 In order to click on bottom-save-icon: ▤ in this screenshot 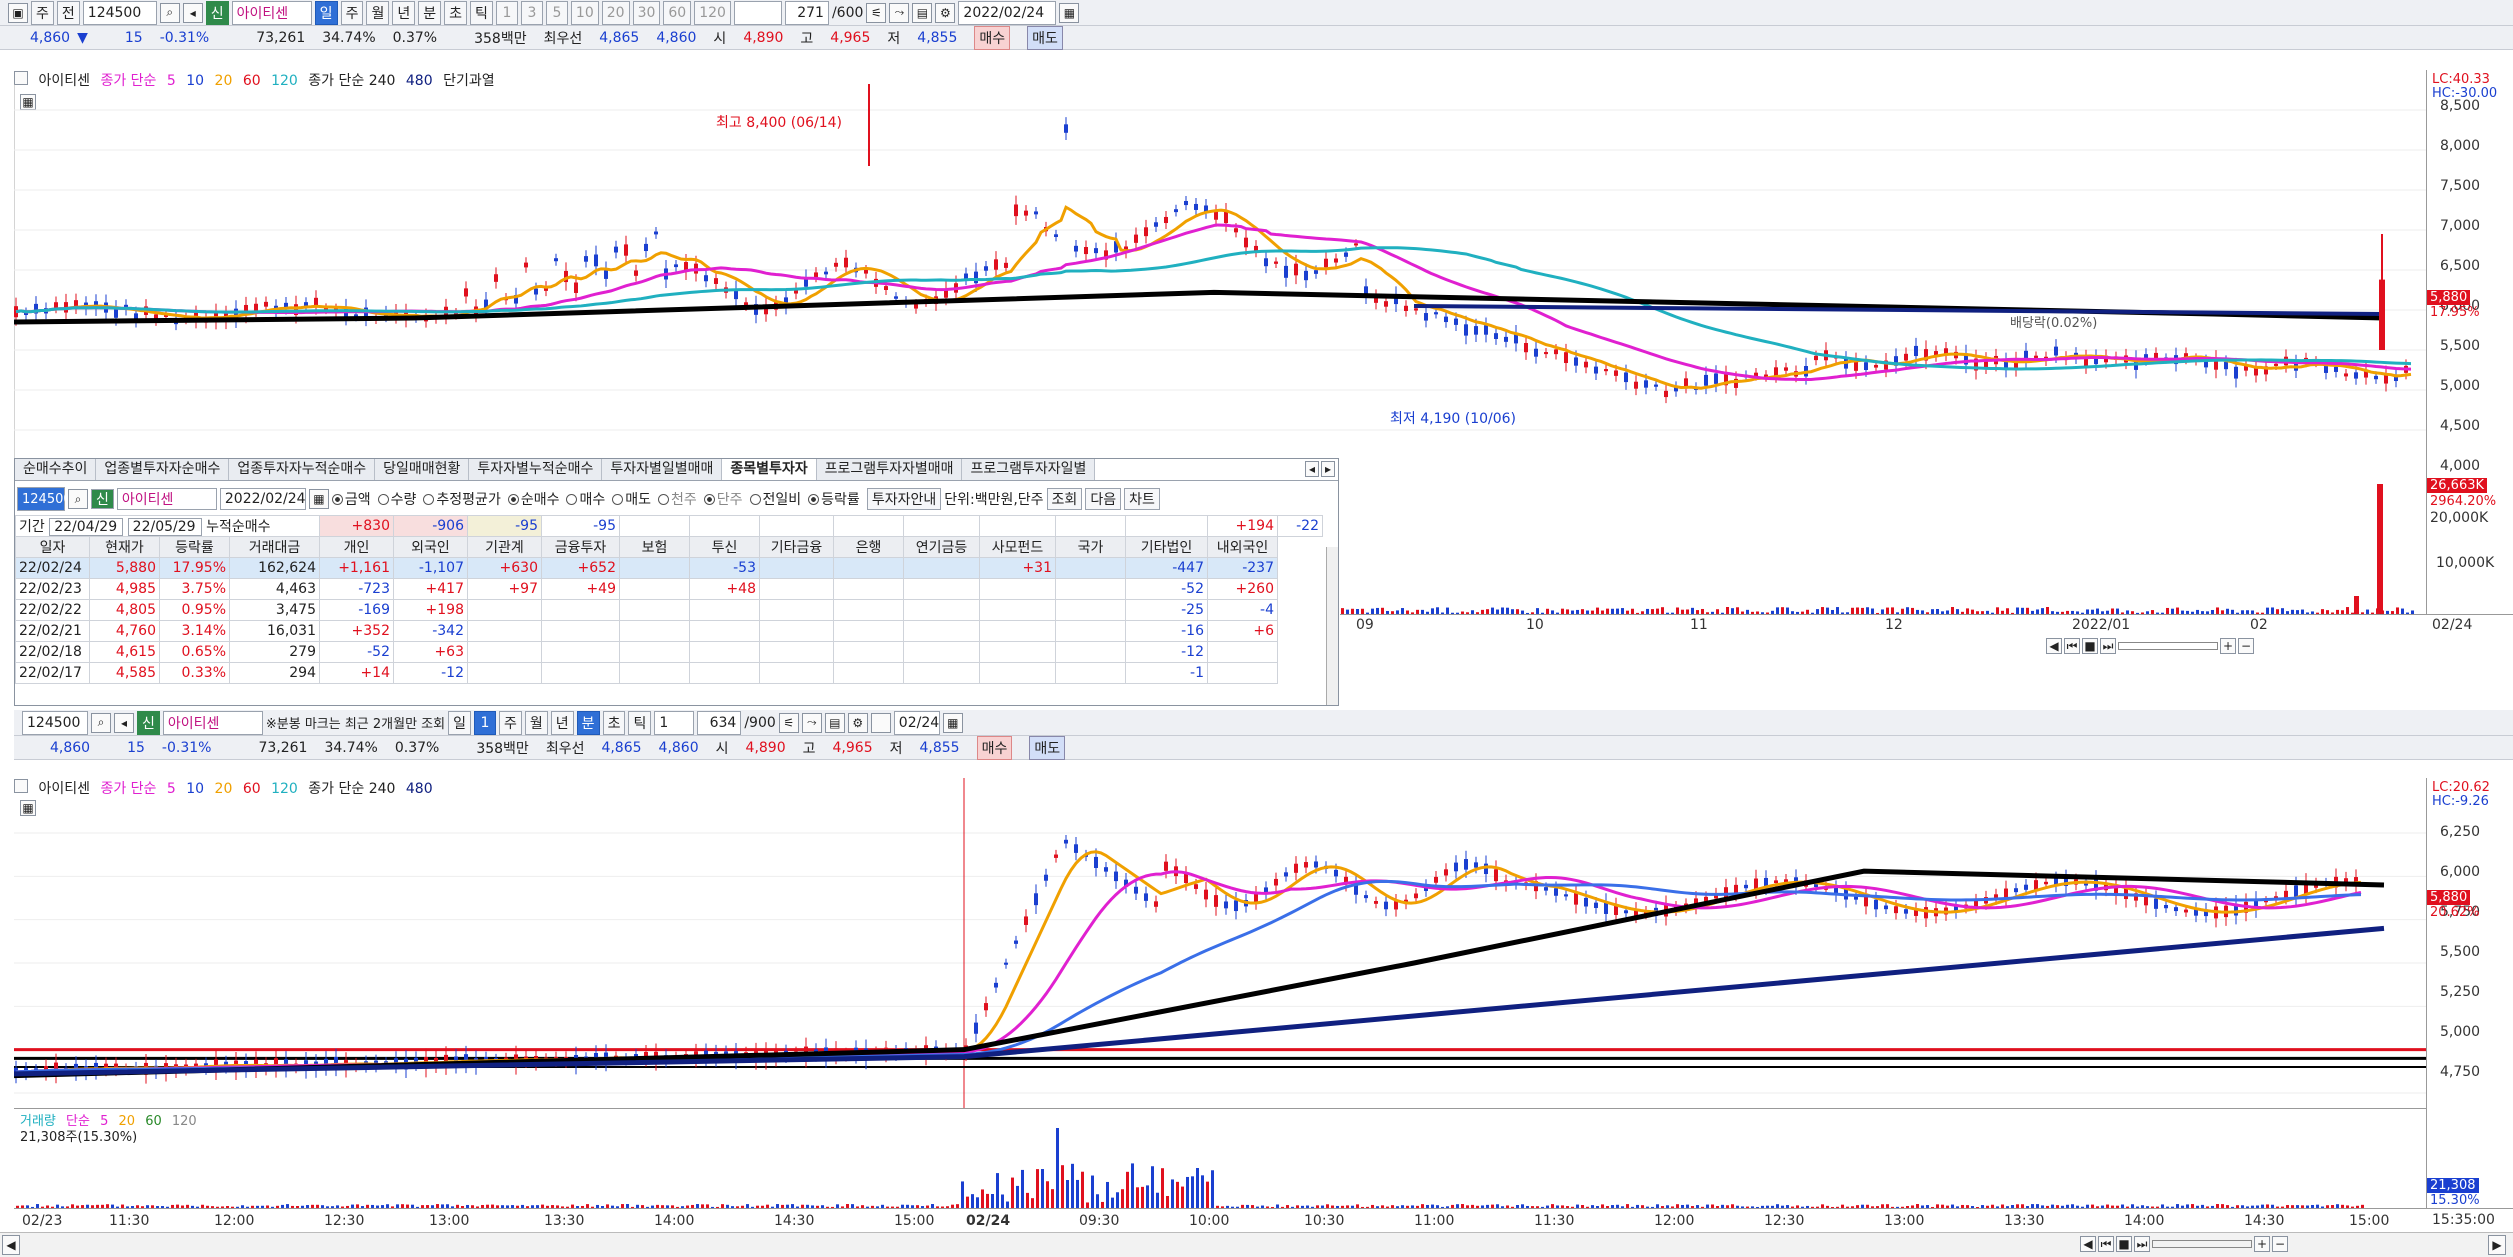, I will do `click(834, 722)`.